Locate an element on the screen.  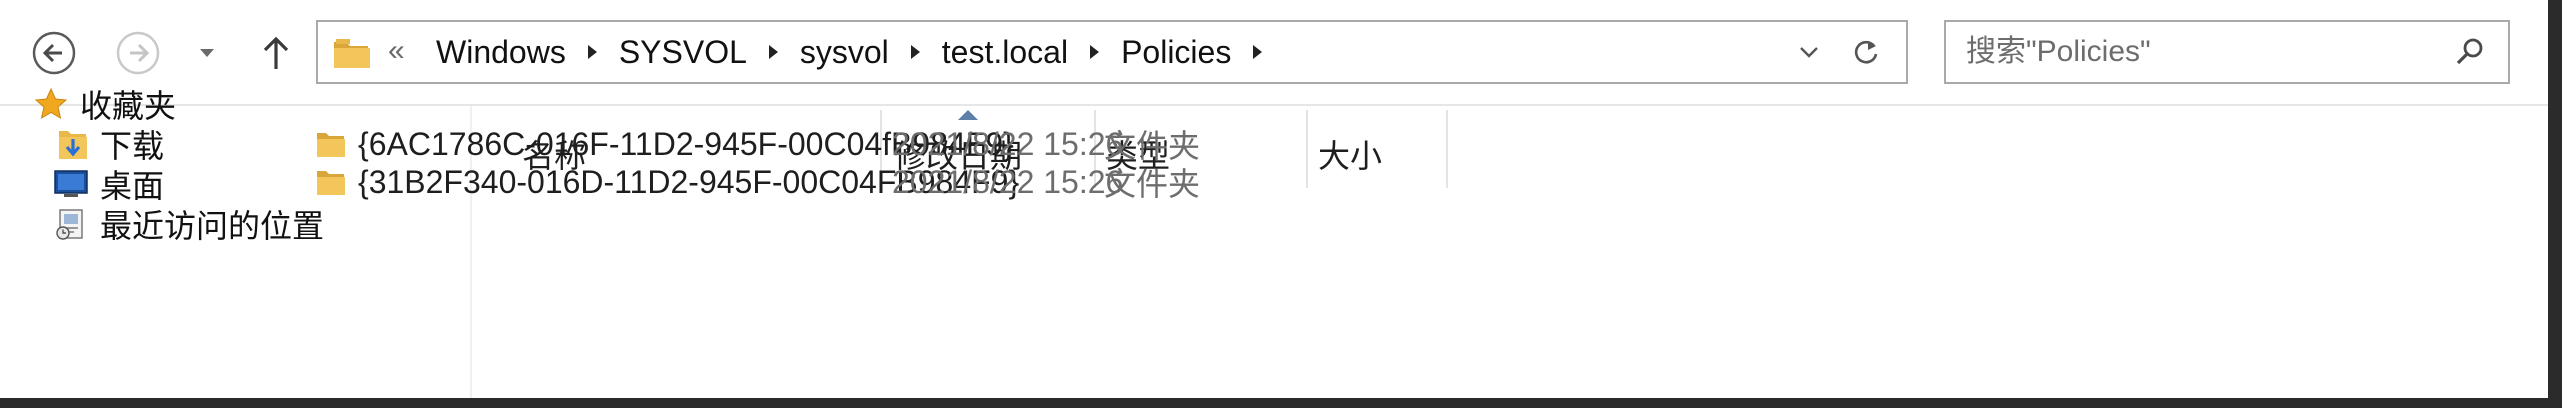
address-history-button is located at coordinates (1809, 52).